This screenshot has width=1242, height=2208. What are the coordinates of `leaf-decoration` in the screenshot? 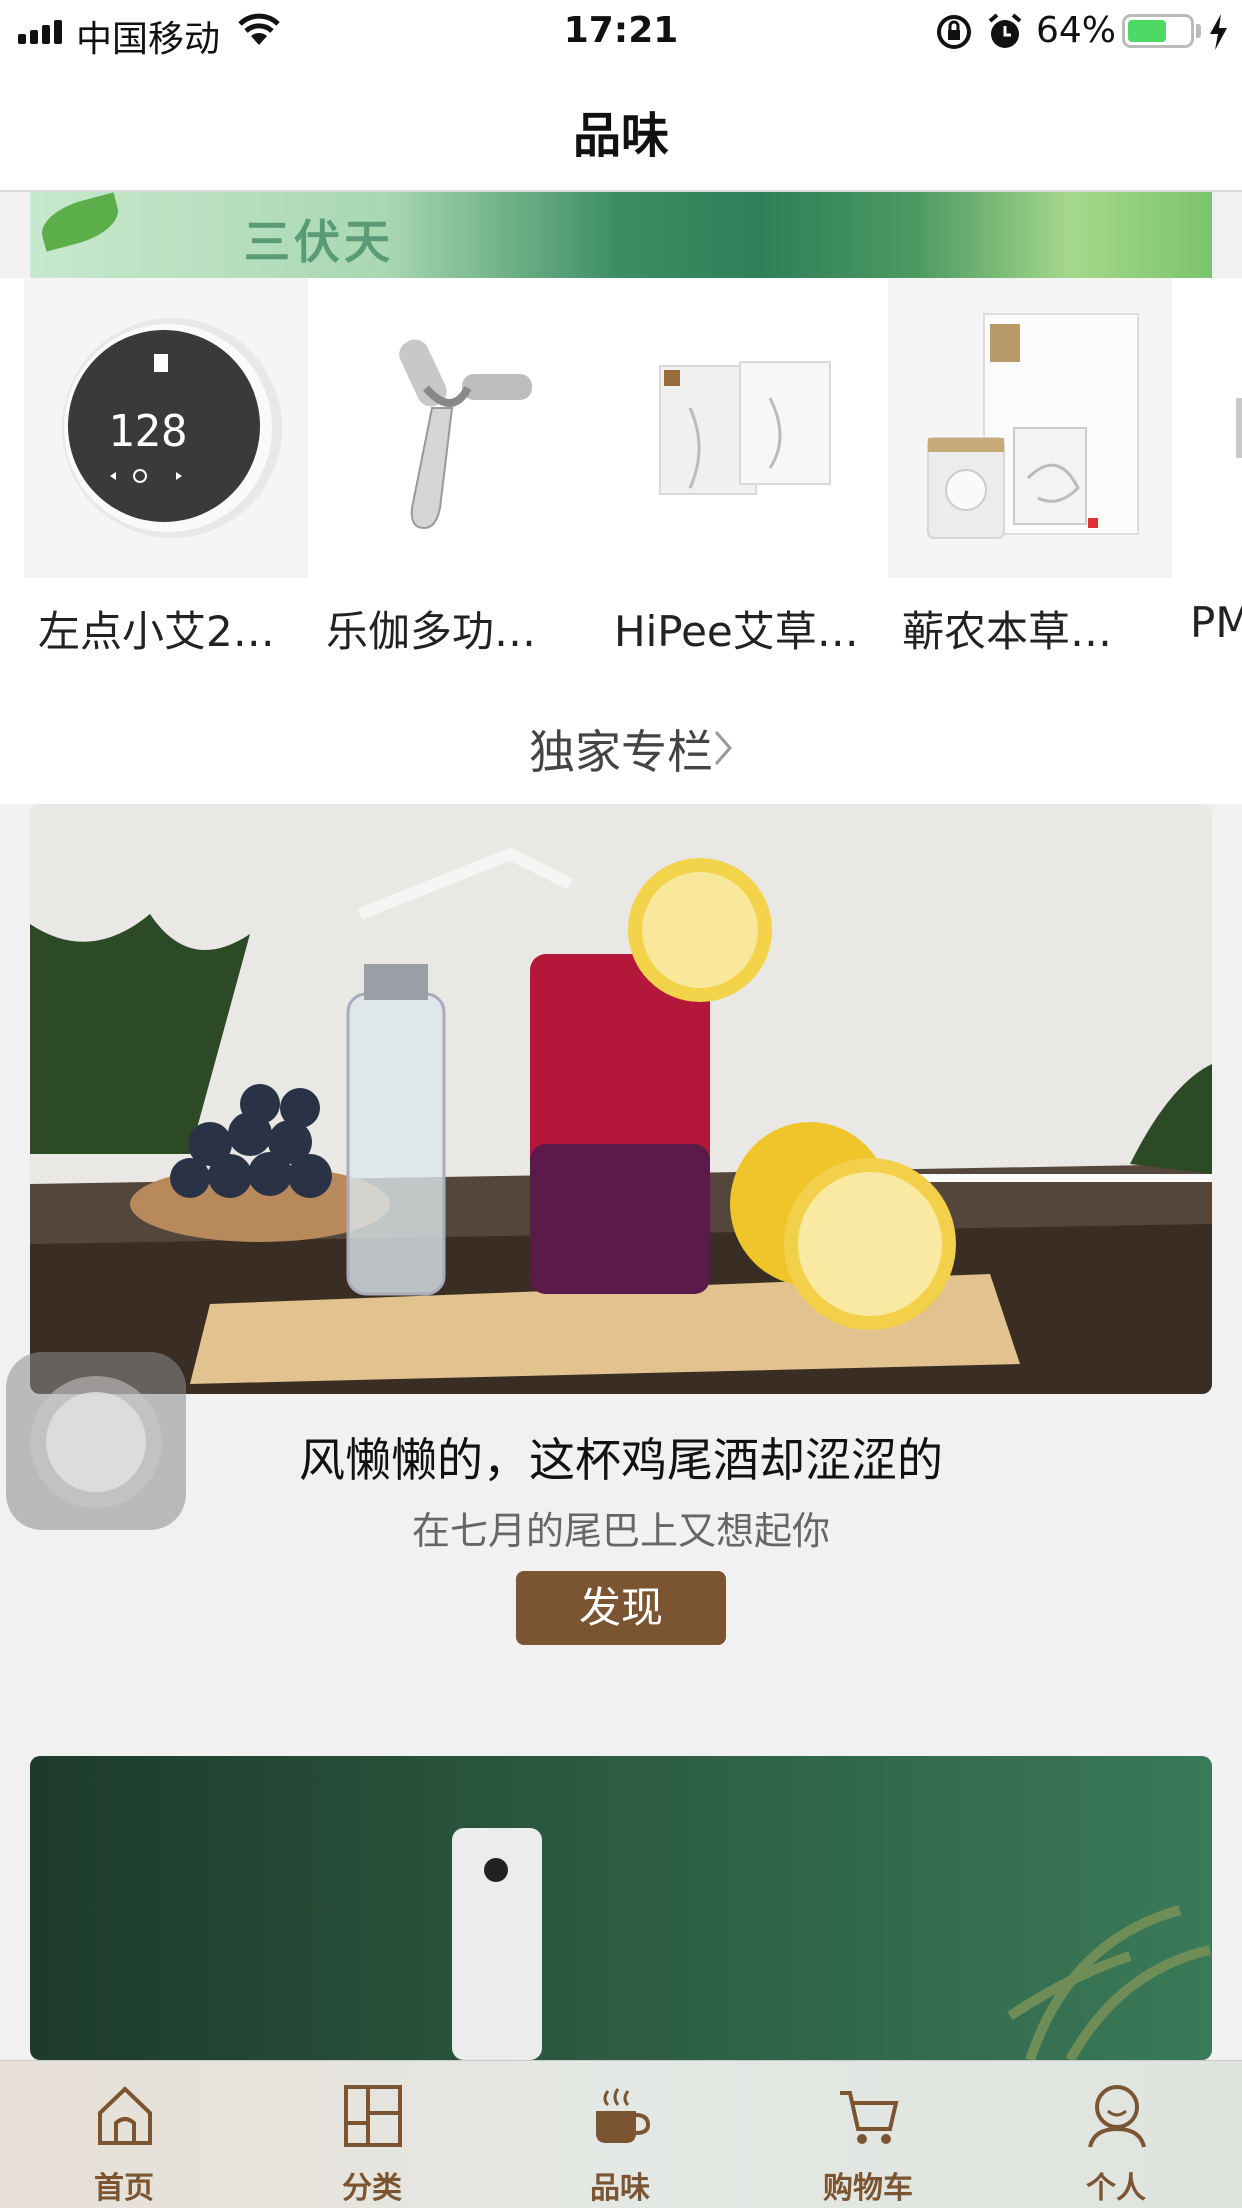 It's located at (80, 222).